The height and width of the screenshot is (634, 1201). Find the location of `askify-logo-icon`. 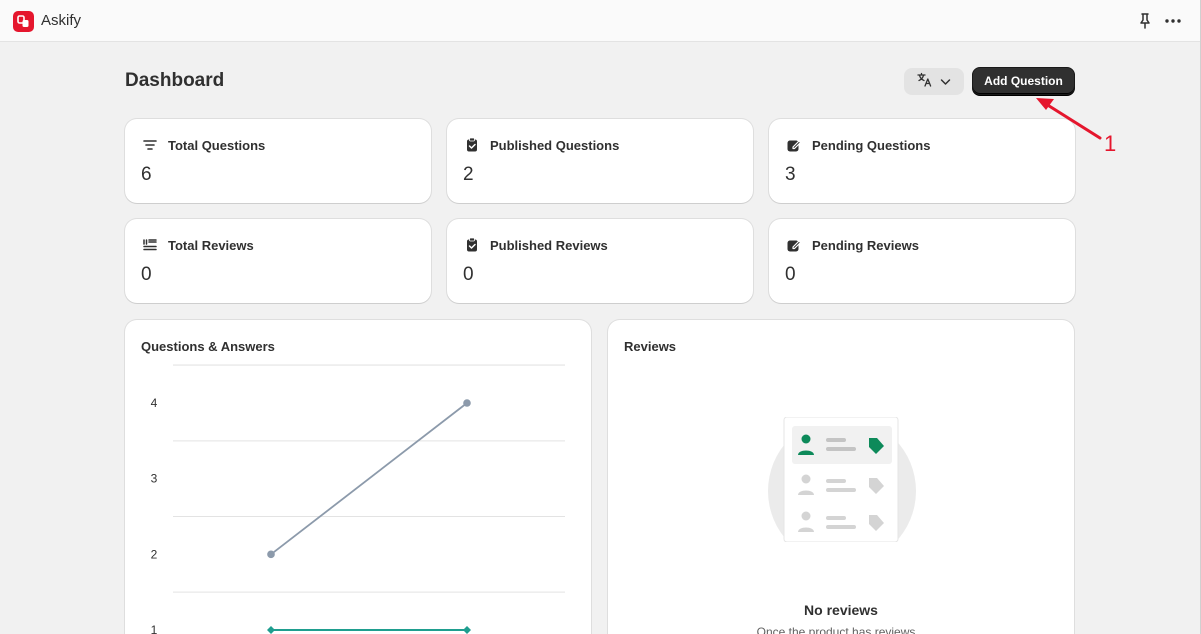

askify-logo-icon is located at coordinates (23, 21).